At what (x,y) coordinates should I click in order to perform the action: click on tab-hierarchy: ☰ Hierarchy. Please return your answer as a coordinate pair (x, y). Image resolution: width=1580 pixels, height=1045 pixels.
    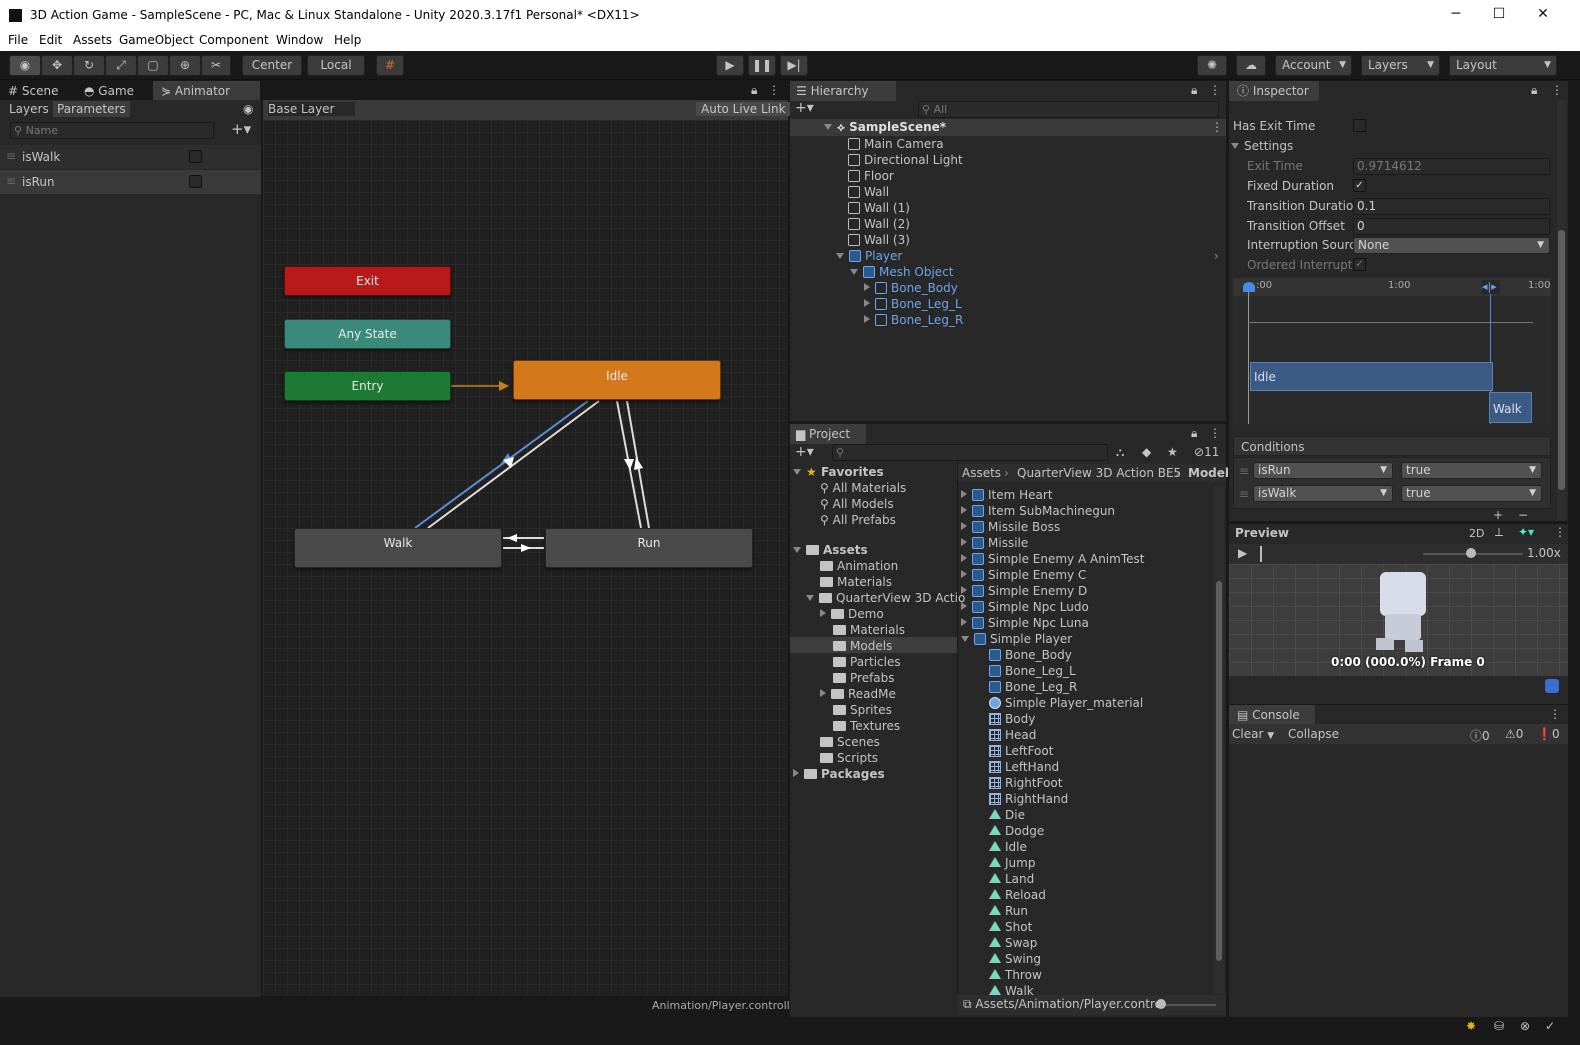
    Looking at the image, I should click on (843, 91).